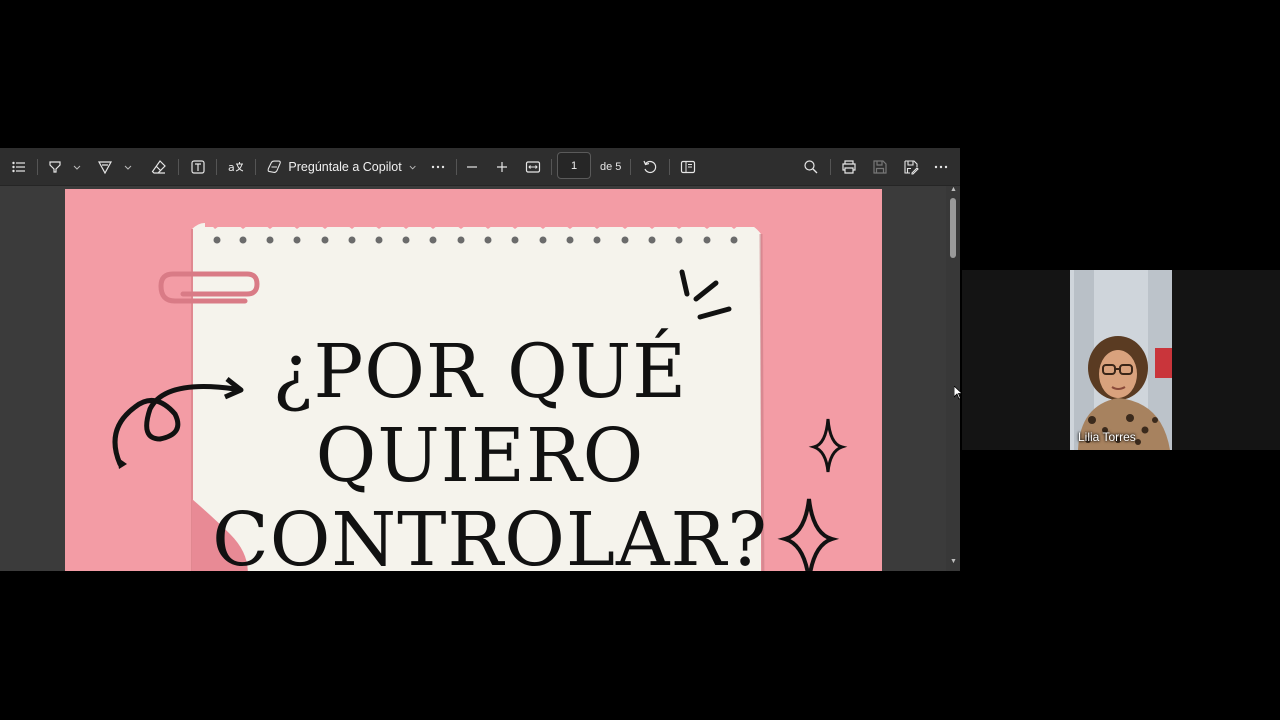 Image resolution: width=1280 pixels, height=720 pixels. I want to click on eraser-icon, so click(158, 167).